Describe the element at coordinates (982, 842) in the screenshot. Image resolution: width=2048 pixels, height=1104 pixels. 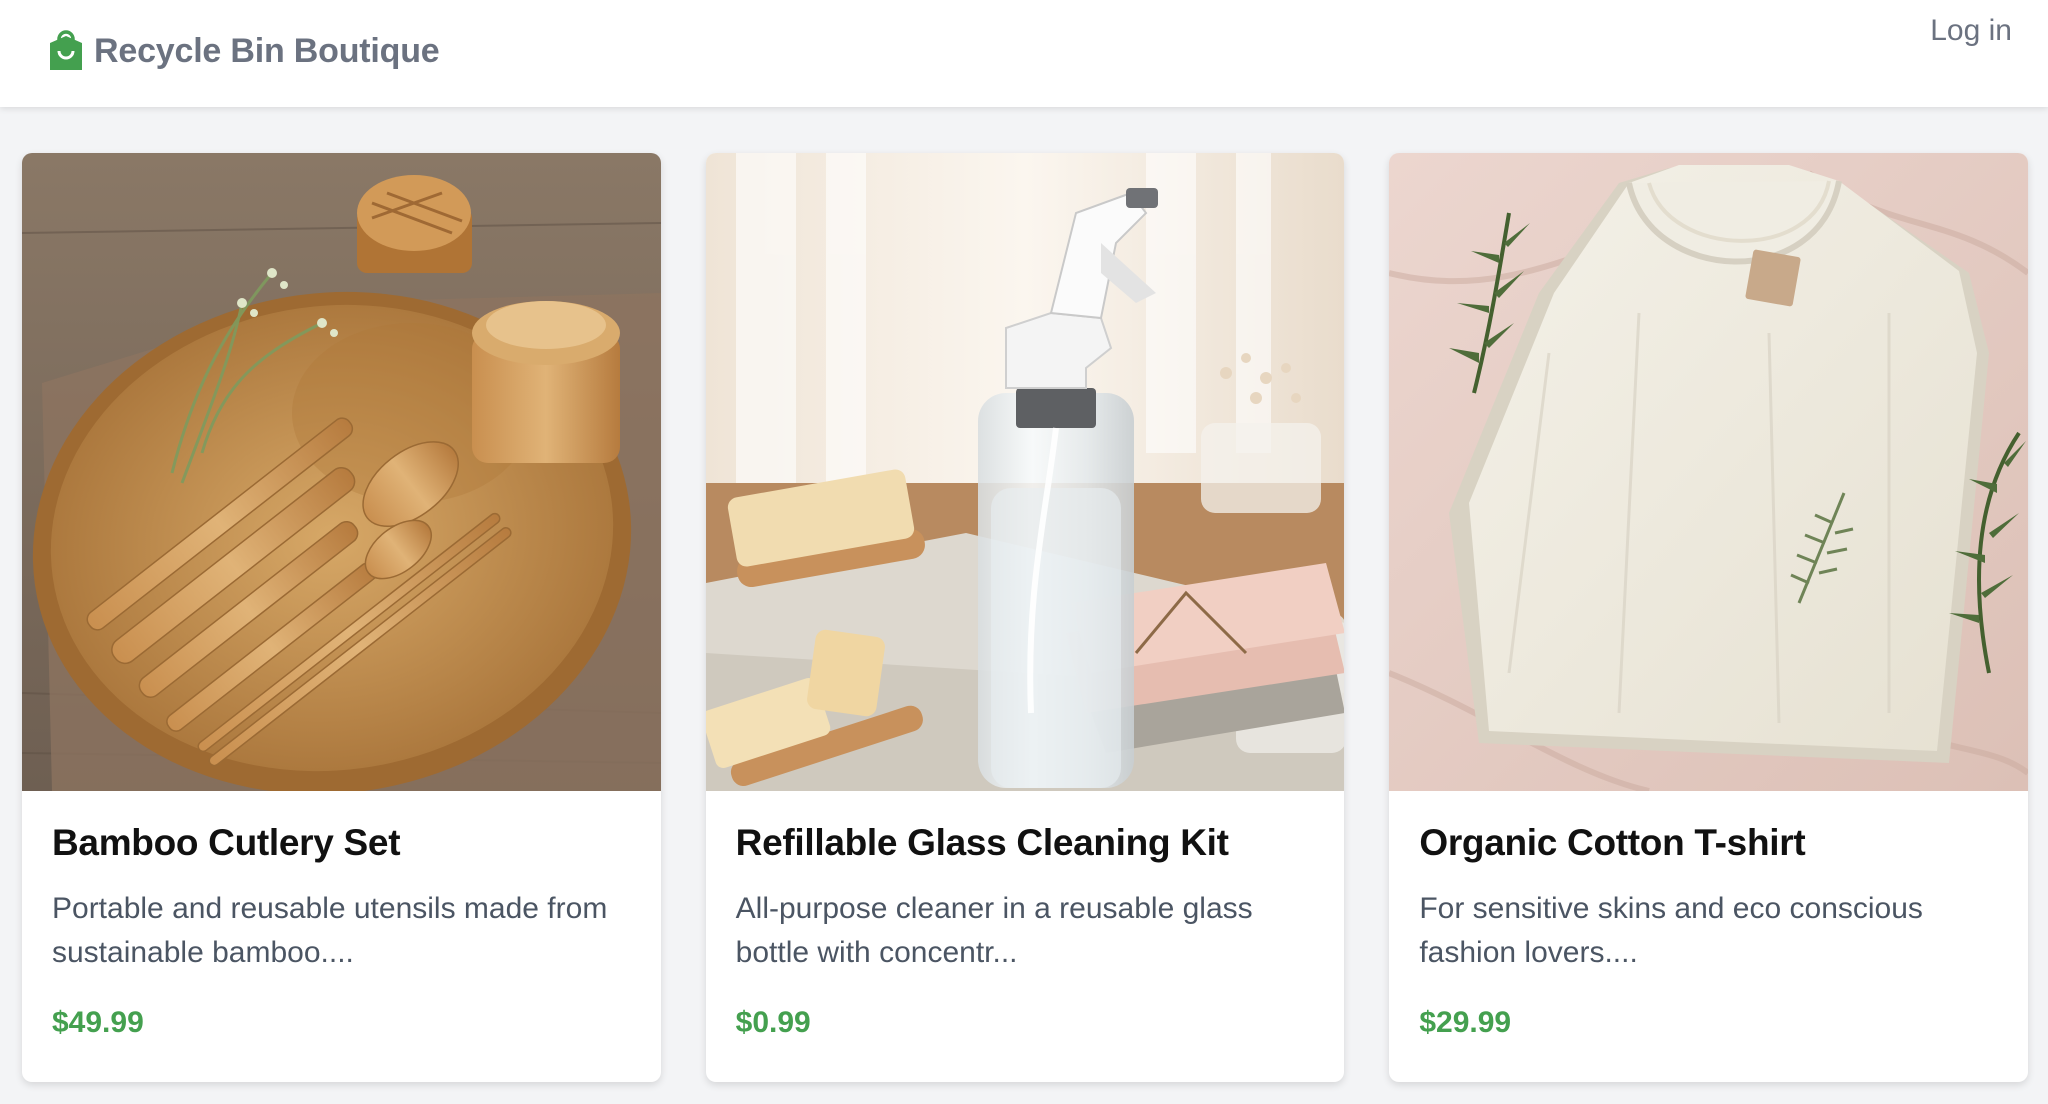
I see `product-title: Refillable Glass Cleaning Kit` at that location.